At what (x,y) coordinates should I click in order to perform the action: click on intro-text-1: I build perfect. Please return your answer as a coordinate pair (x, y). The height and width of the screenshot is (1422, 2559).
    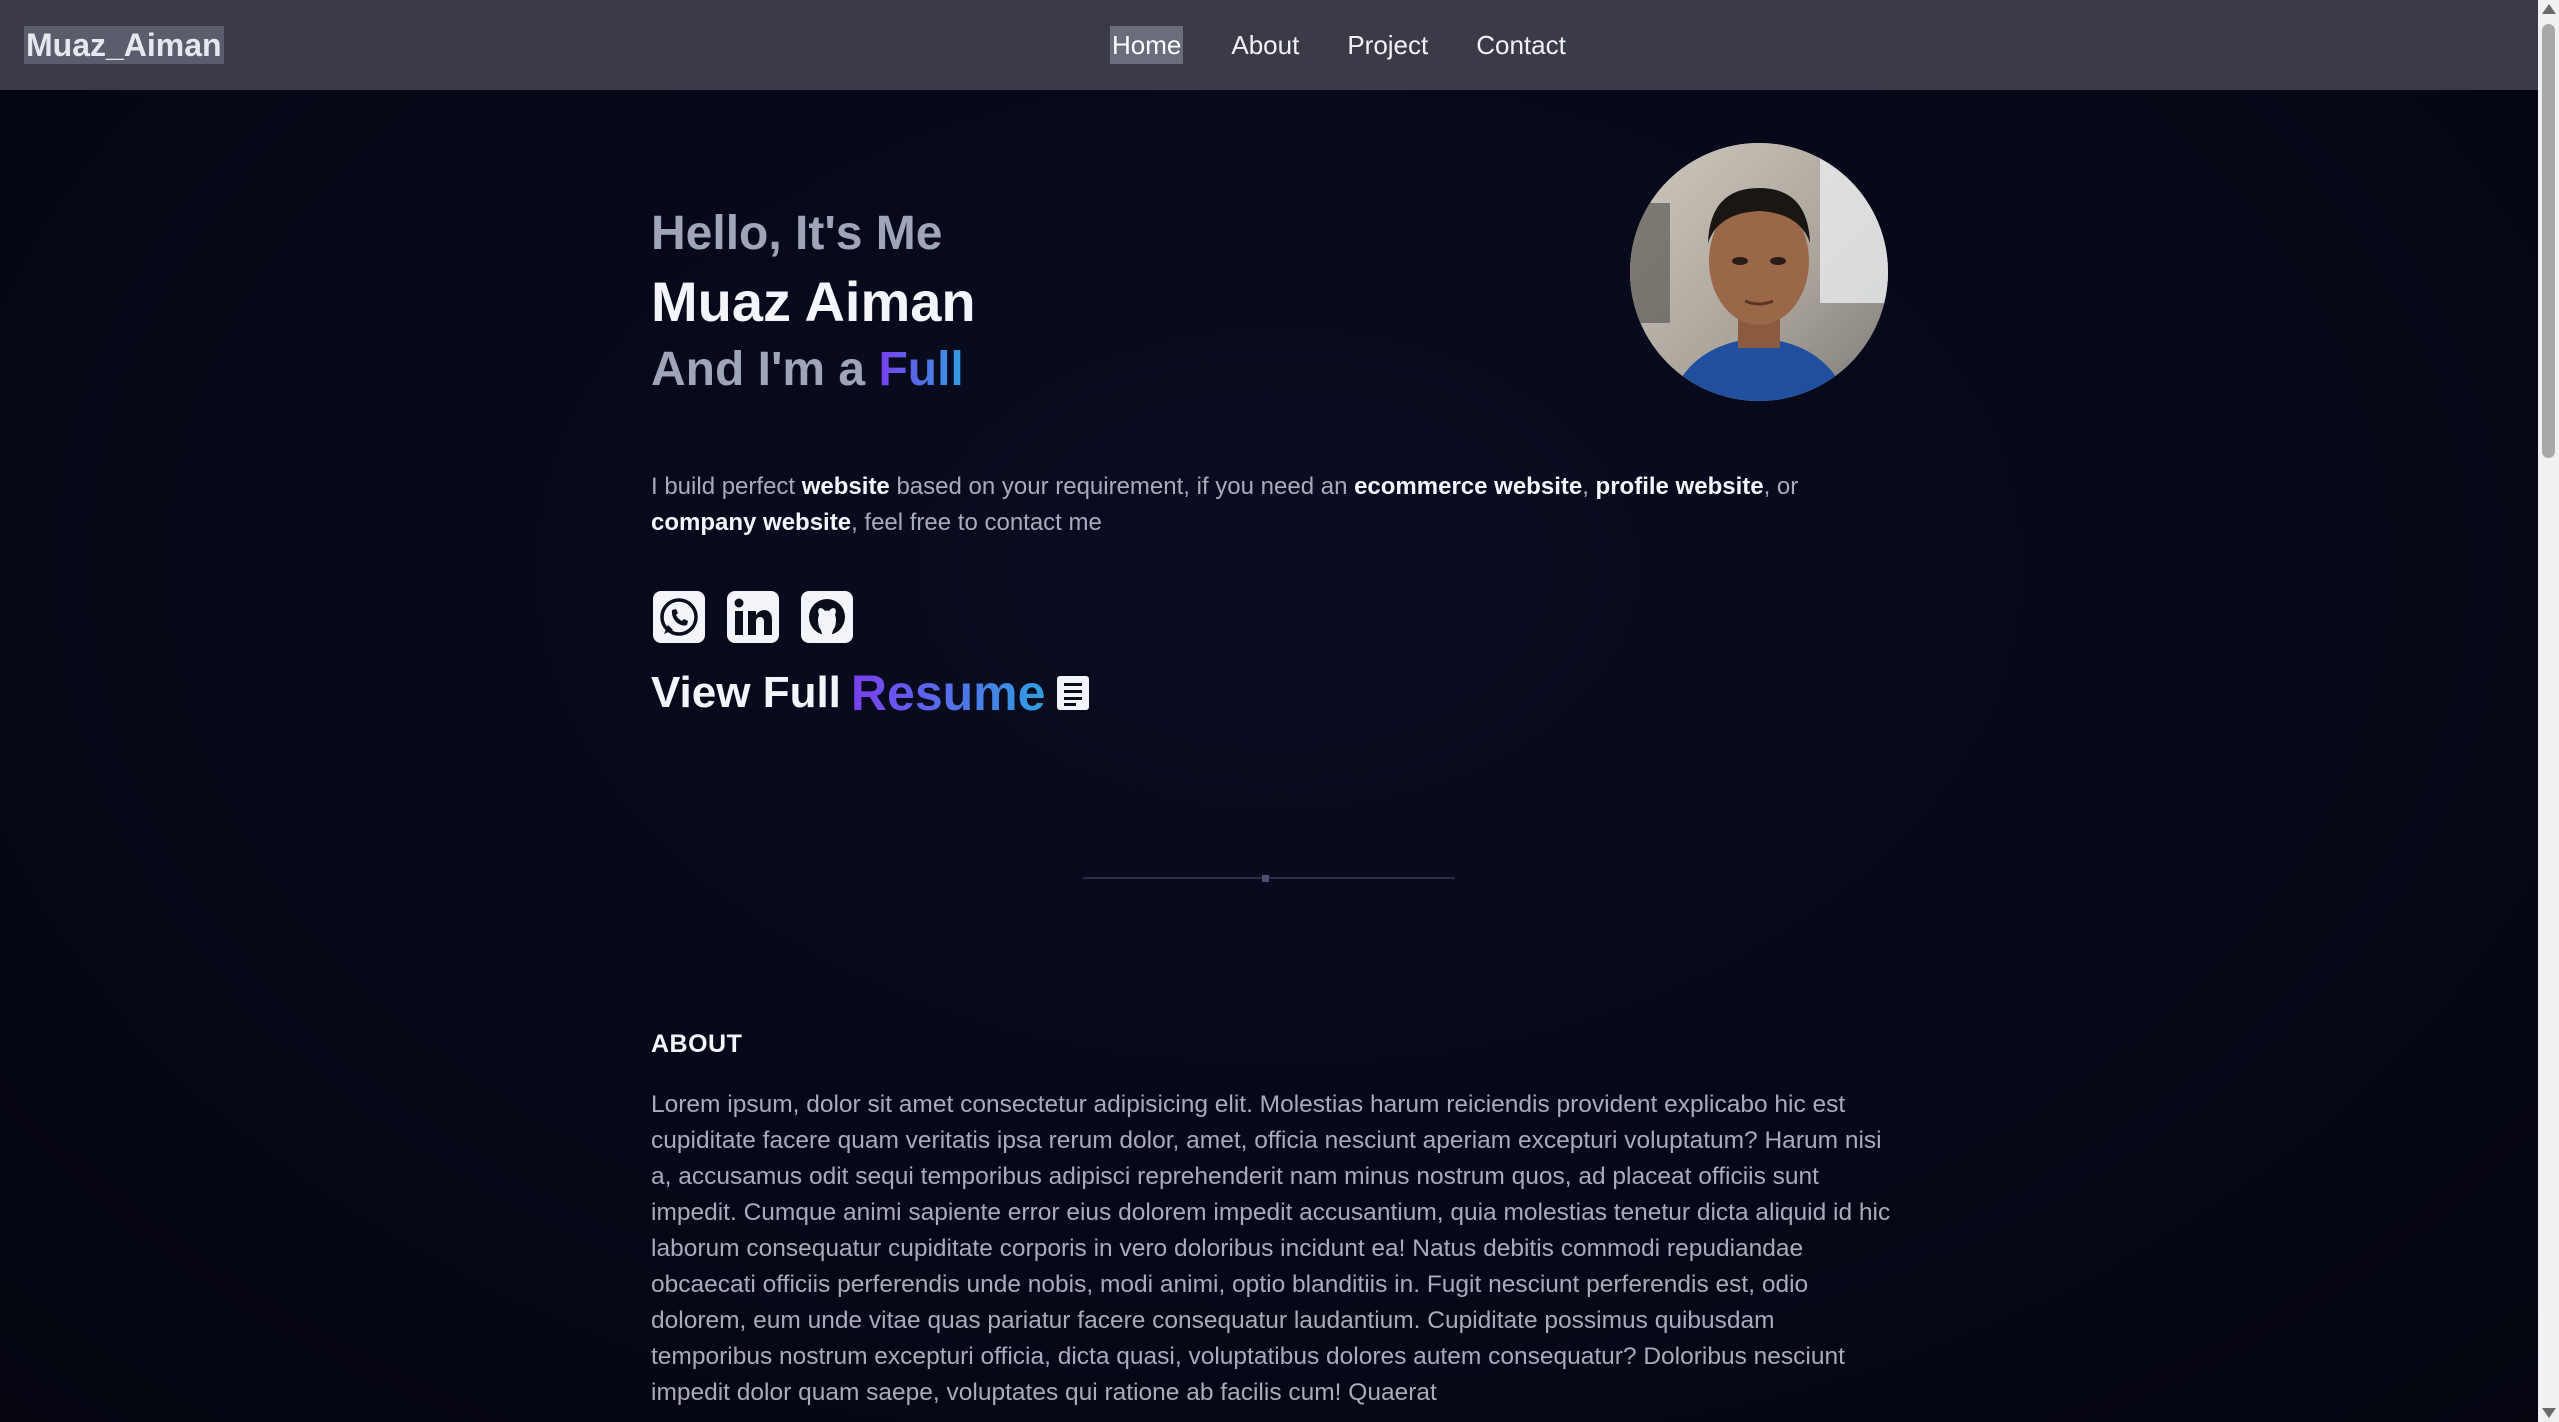
    Looking at the image, I should click on (726, 486).